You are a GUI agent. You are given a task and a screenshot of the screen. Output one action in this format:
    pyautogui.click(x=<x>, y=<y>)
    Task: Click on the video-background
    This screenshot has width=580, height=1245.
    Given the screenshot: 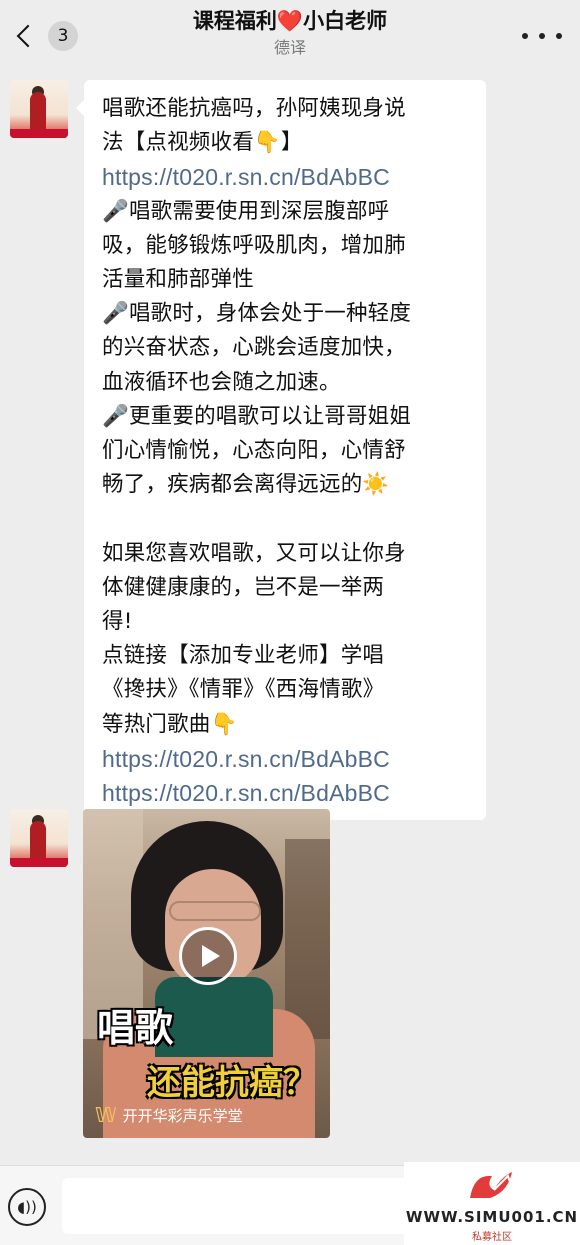 What is the action you would take?
    pyautogui.click(x=307, y=939)
    